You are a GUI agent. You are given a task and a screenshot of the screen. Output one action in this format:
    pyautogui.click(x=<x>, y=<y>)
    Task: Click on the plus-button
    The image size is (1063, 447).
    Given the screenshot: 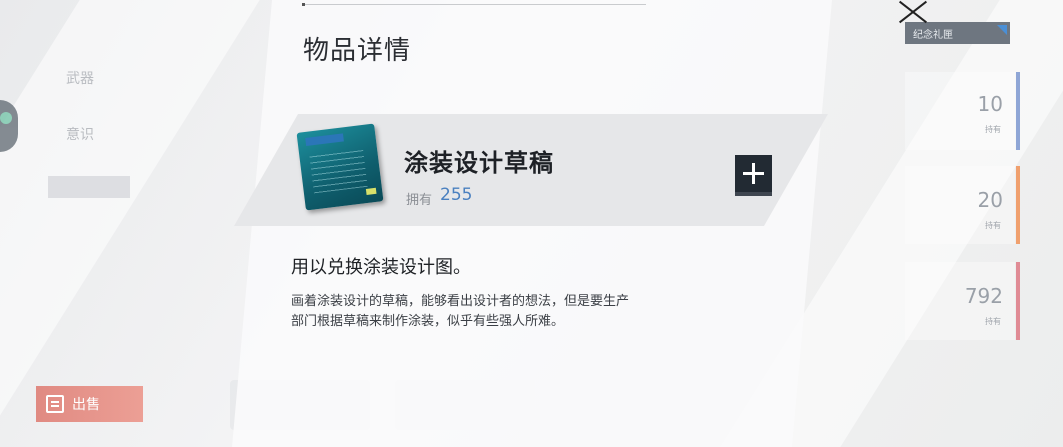 What is the action you would take?
    pyautogui.click(x=753, y=173)
    